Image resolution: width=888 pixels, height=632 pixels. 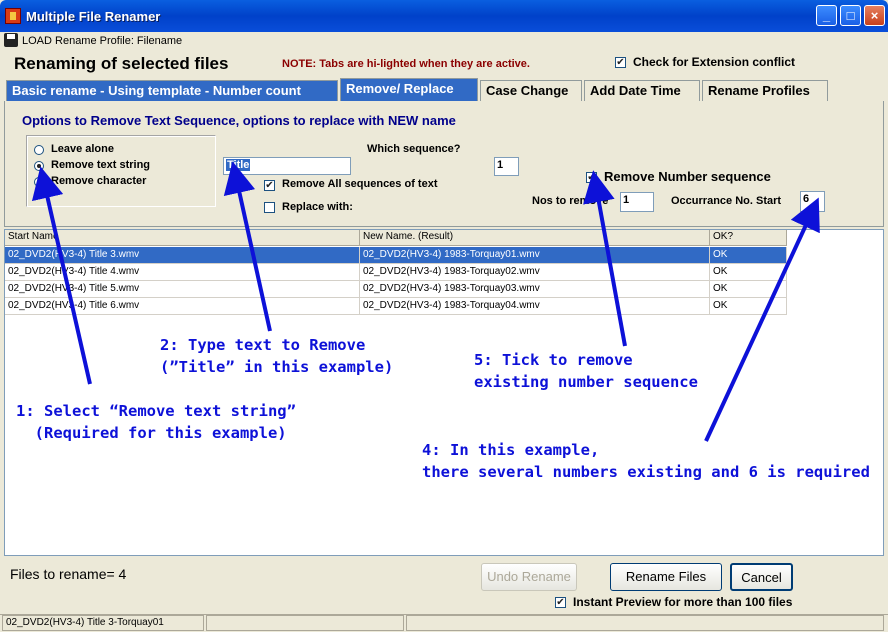 What do you see at coordinates (761, 577) in the screenshot?
I see `cancel-button: Cancel` at bounding box center [761, 577].